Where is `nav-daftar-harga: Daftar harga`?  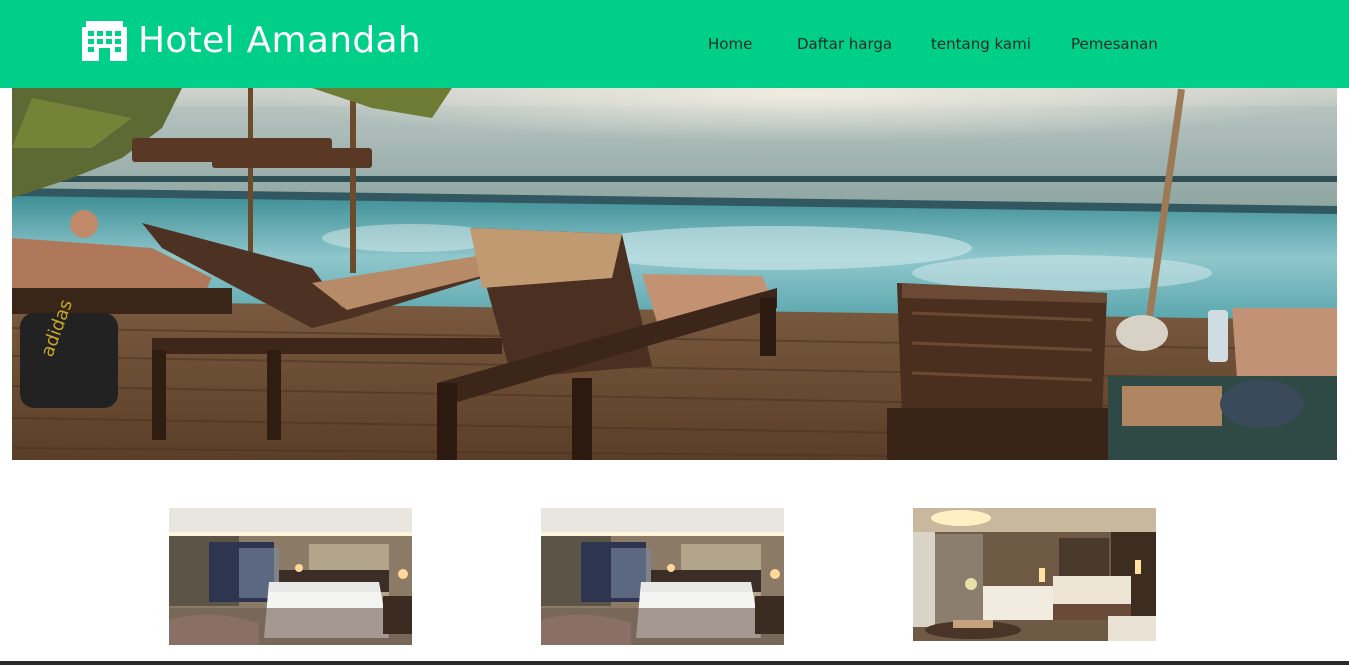 nav-daftar-harga: Daftar harga is located at coordinates (844, 44).